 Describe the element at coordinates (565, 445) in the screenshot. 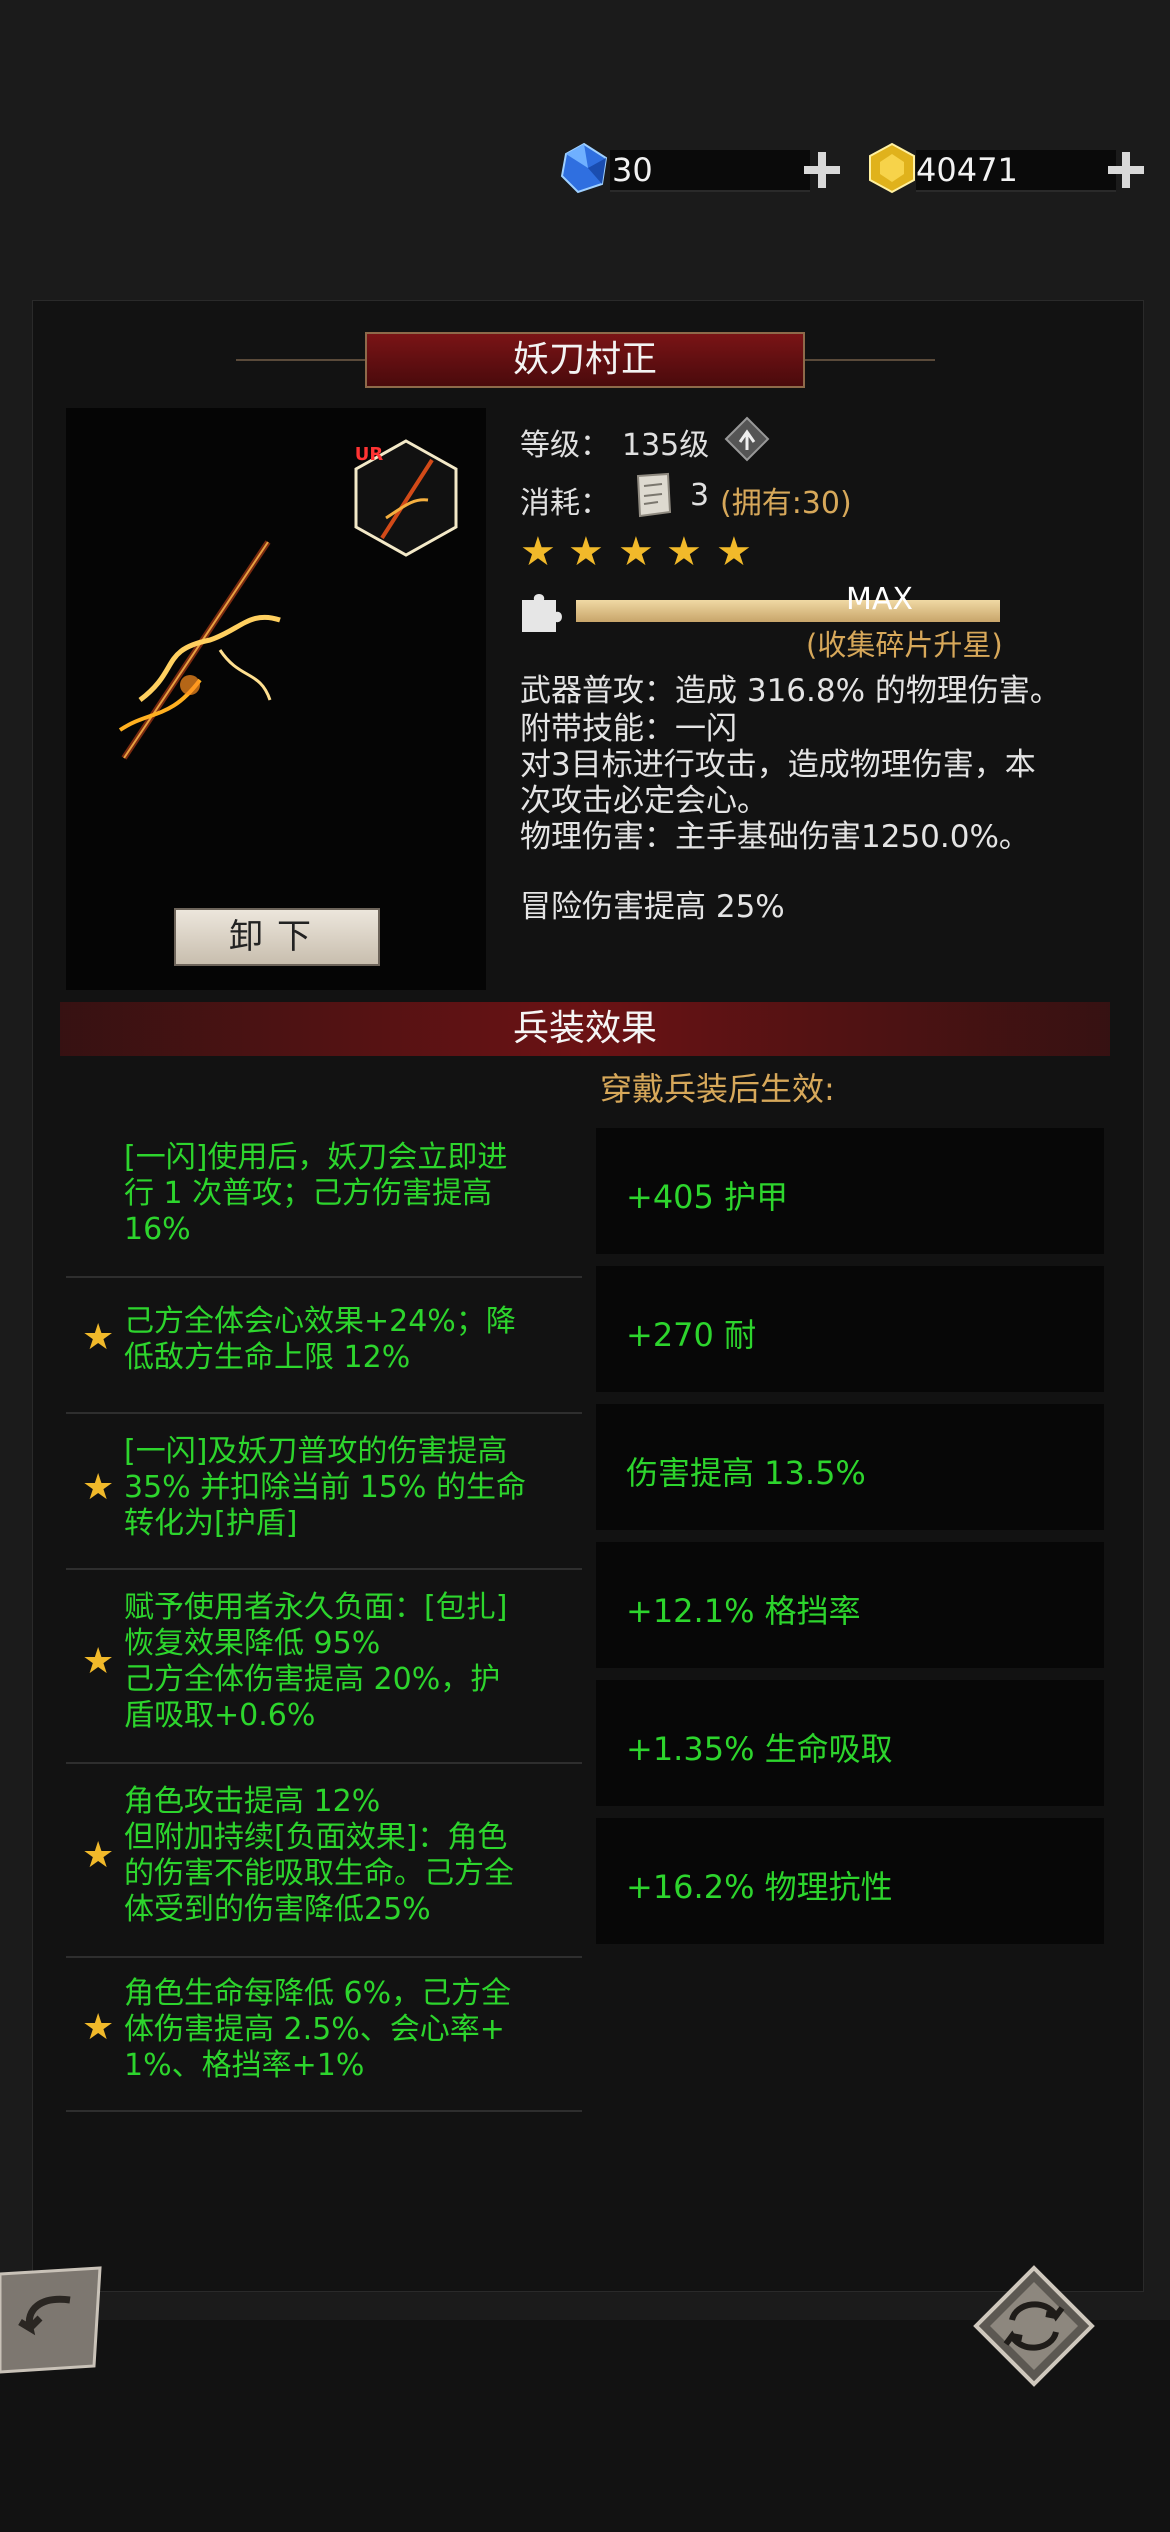

I see `level-label: 等级：` at that location.